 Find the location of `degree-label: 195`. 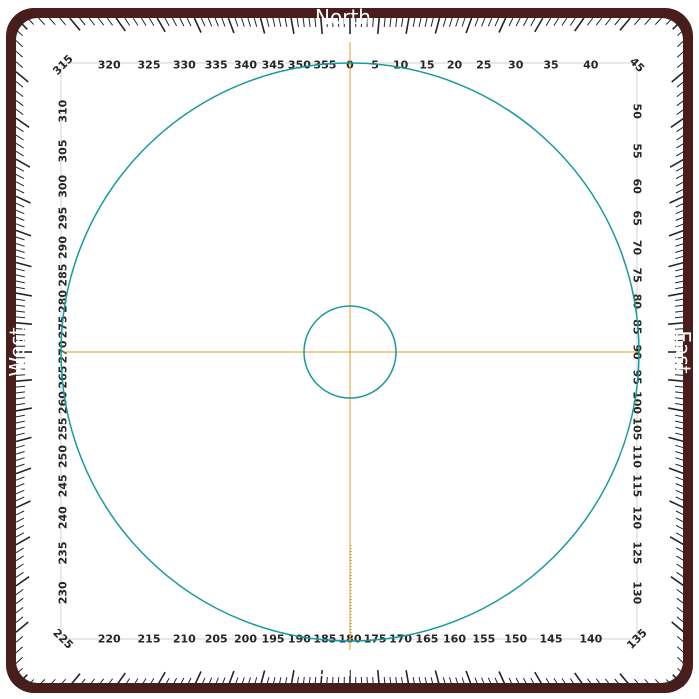

degree-label: 195 is located at coordinates (273, 639).